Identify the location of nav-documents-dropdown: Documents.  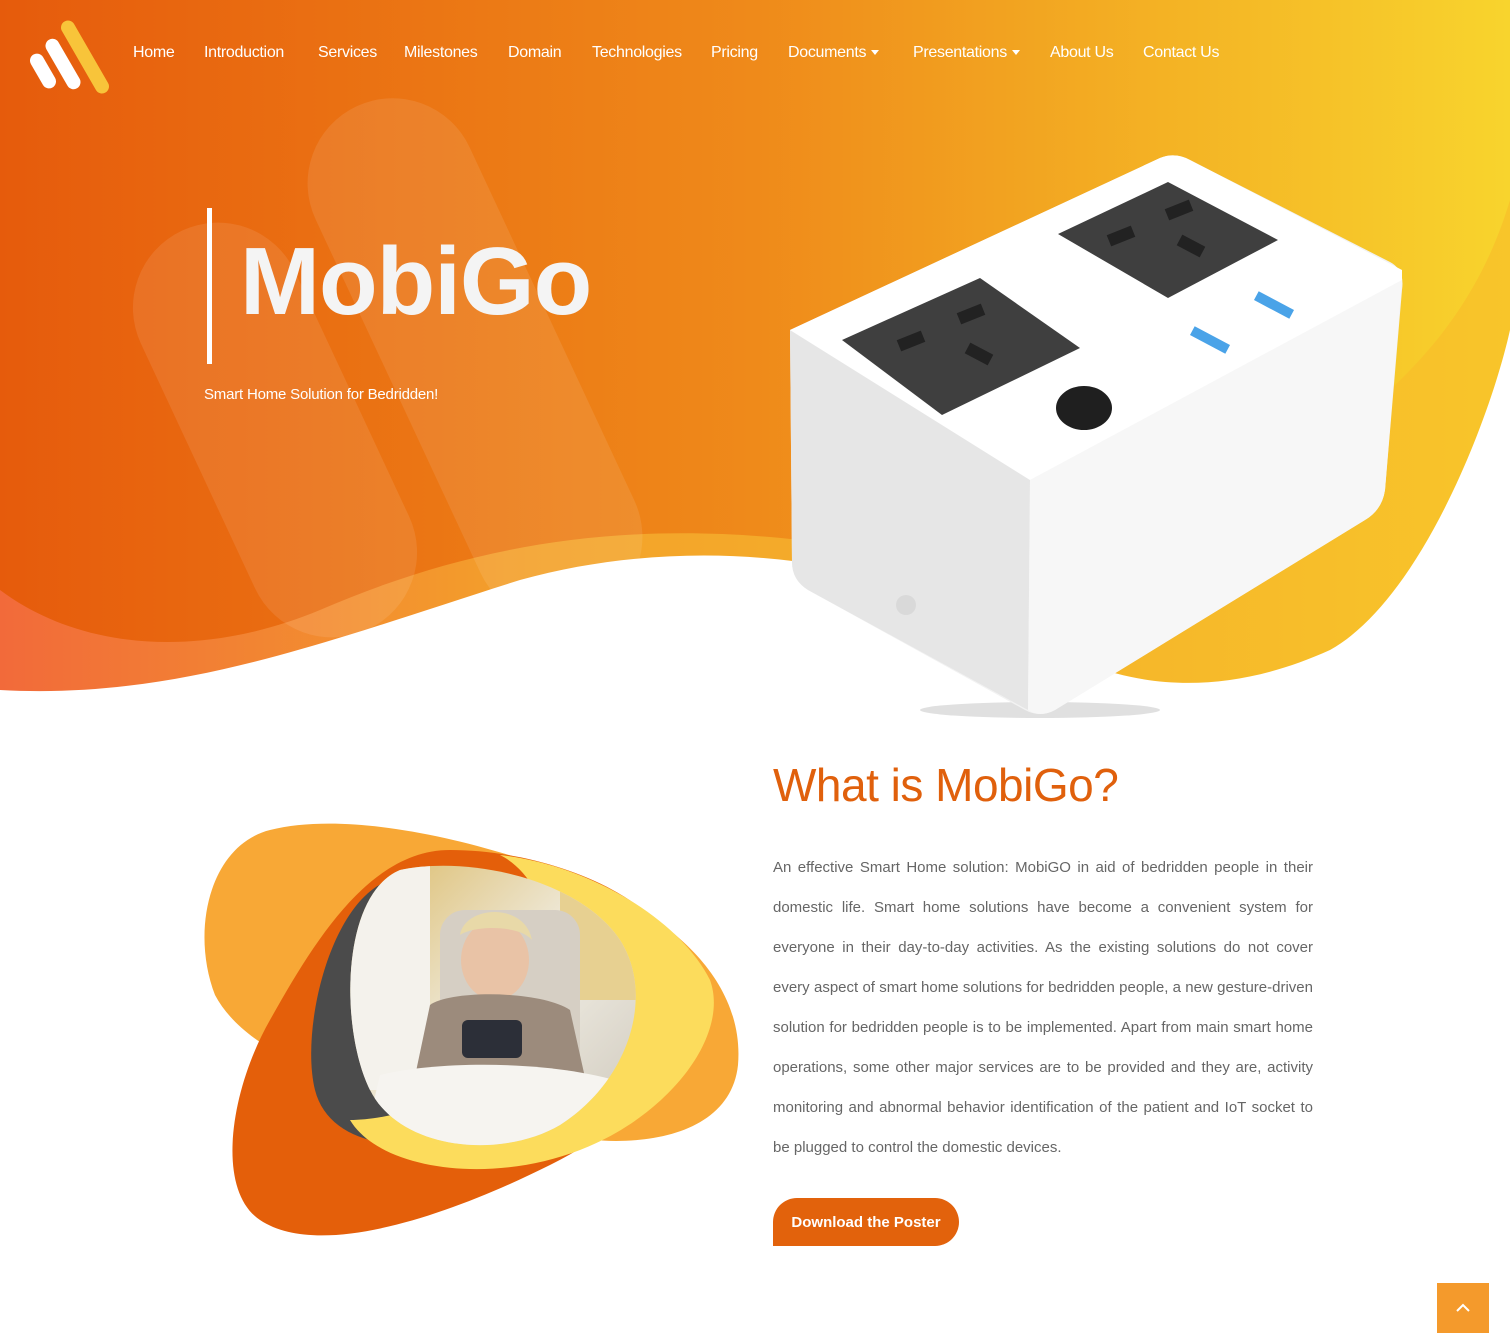
(834, 56).